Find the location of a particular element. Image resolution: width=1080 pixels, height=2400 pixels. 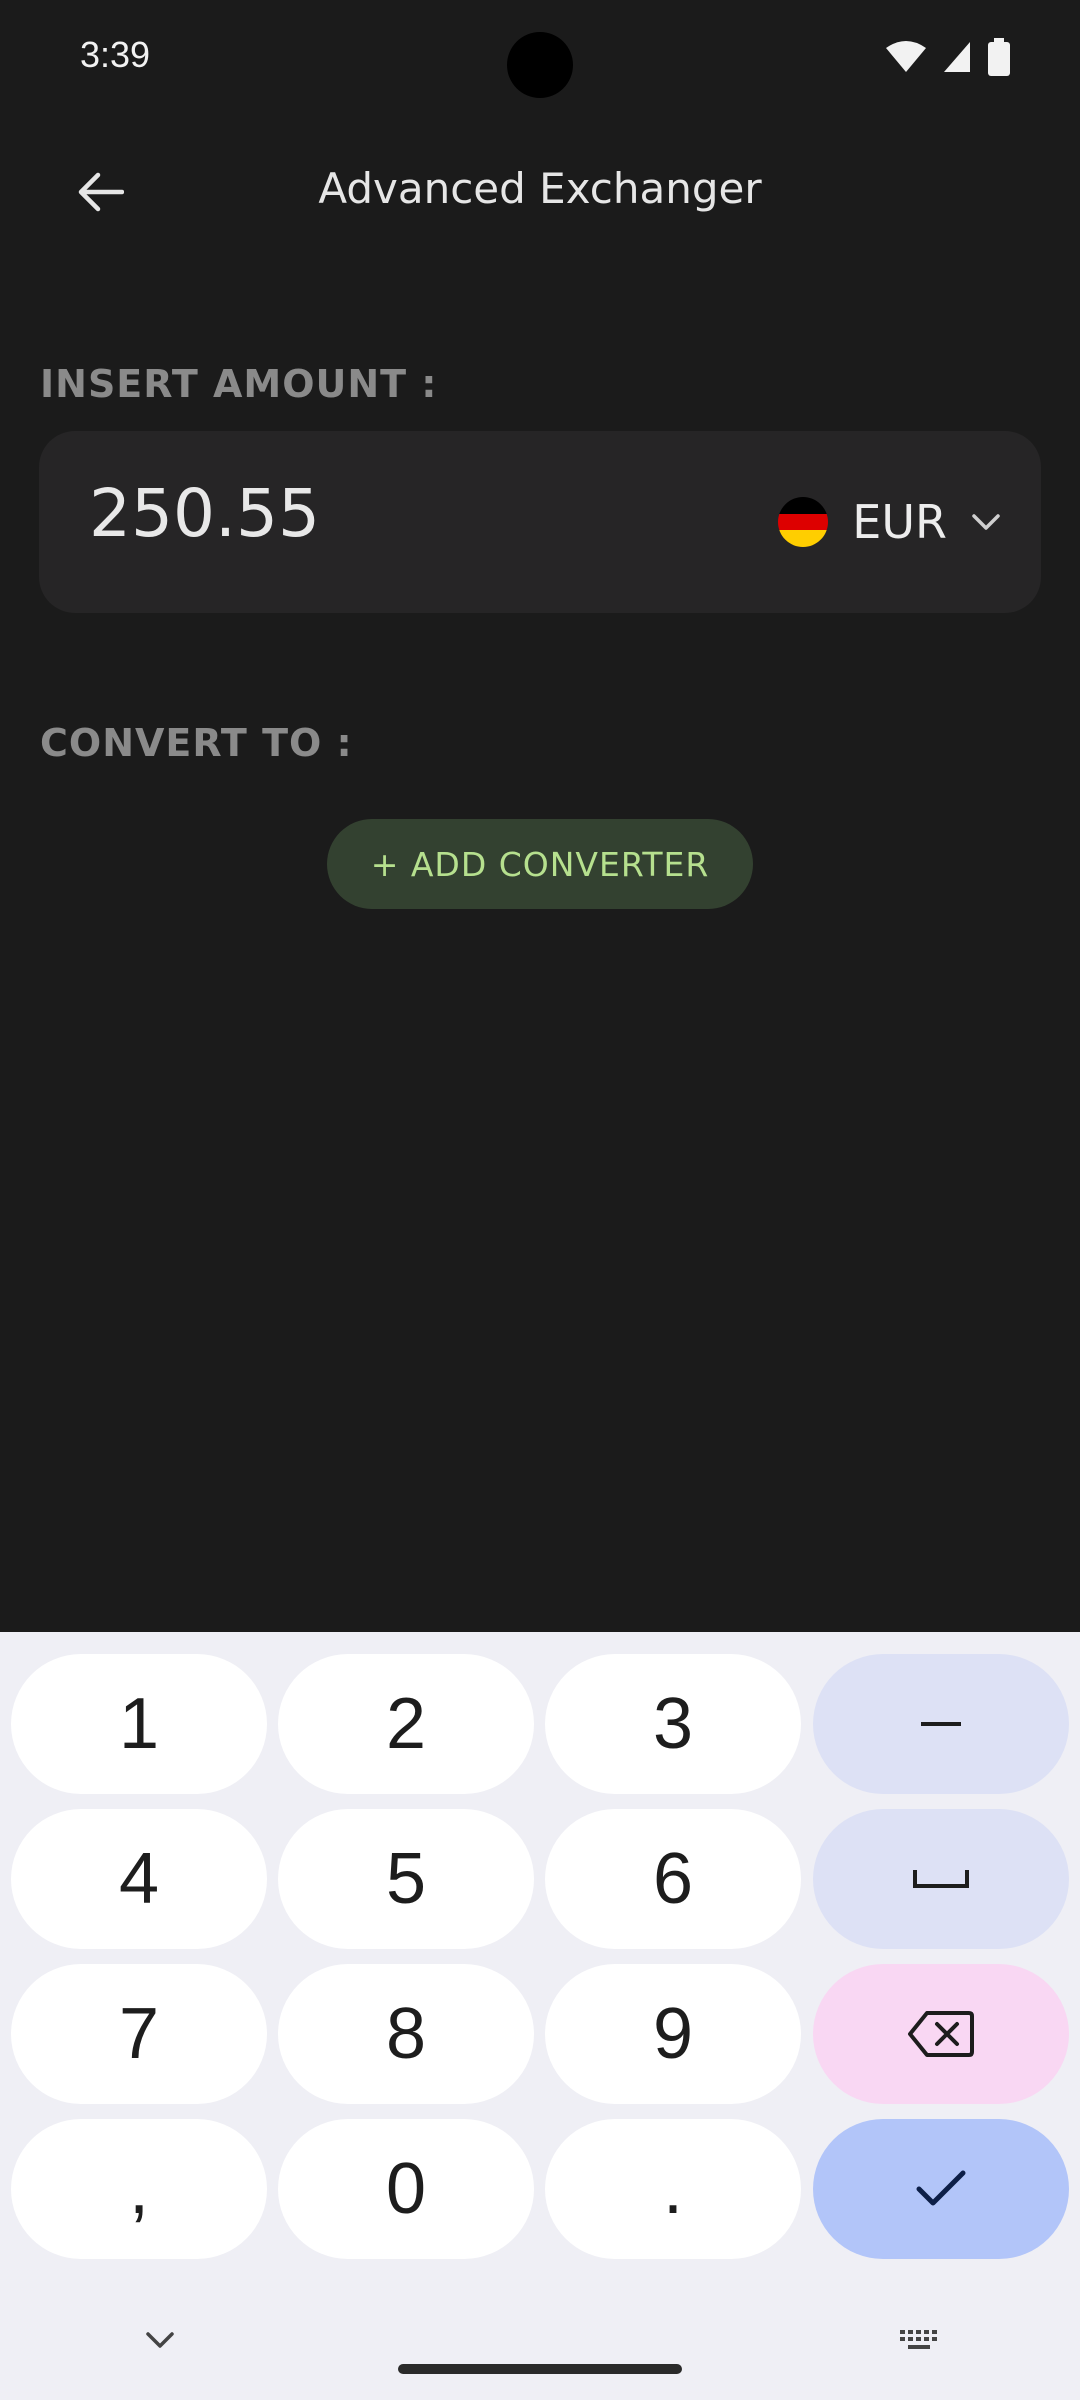

convert-to-label: CONVERT TO : is located at coordinates (196, 743).